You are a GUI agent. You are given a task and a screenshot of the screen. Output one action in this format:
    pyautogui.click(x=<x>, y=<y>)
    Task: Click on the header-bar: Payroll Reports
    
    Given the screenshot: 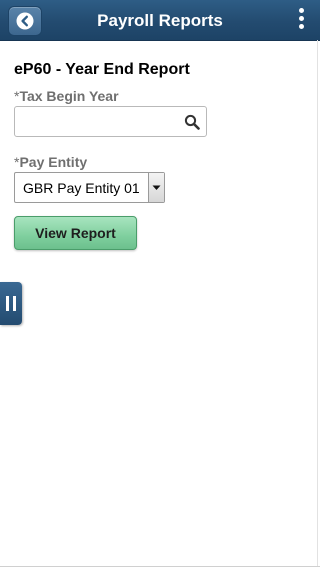 What is the action you would take?
    pyautogui.click(x=160, y=20)
    